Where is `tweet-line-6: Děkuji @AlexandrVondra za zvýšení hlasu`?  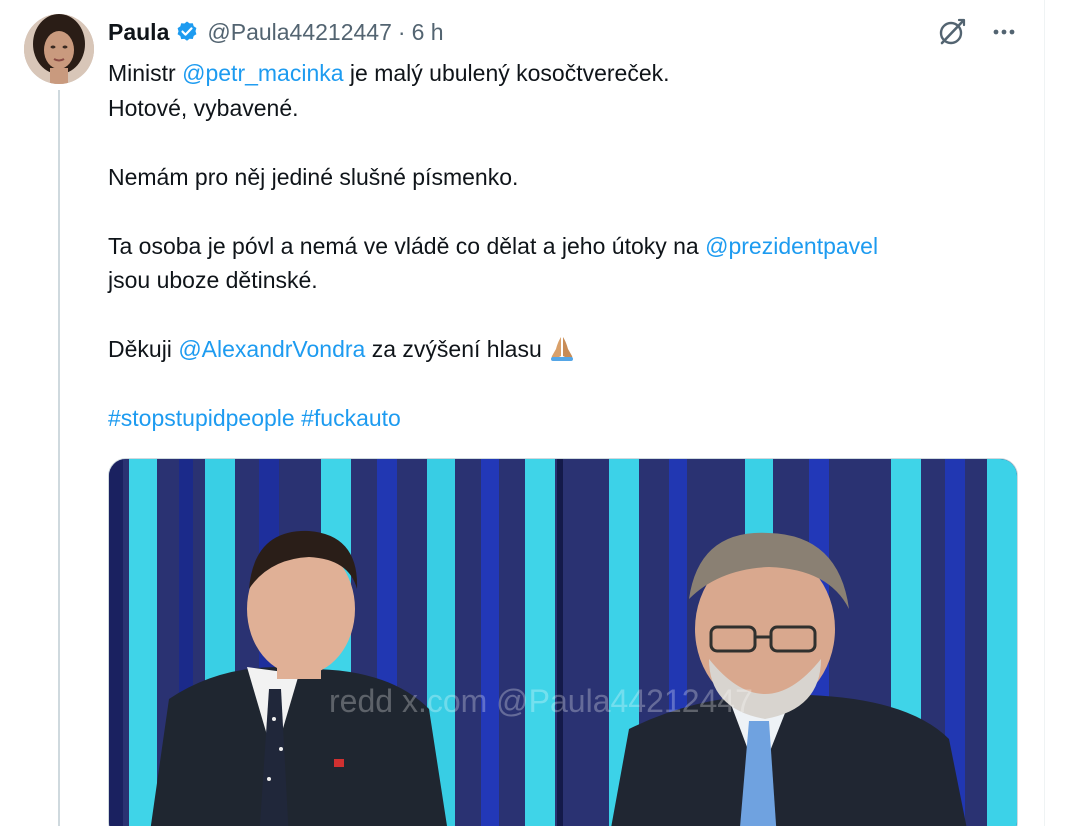 tweet-line-6: Děkuji @AlexandrVondra za zvýšení hlasu is located at coordinates (563, 349).